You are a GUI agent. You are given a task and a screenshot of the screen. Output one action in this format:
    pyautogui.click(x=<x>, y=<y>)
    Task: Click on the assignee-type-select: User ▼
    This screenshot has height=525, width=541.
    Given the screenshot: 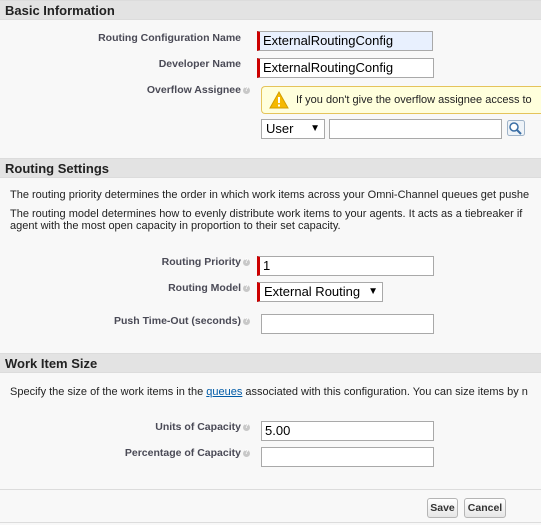 What is the action you would take?
    pyautogui.click(x=293, y=129)
    